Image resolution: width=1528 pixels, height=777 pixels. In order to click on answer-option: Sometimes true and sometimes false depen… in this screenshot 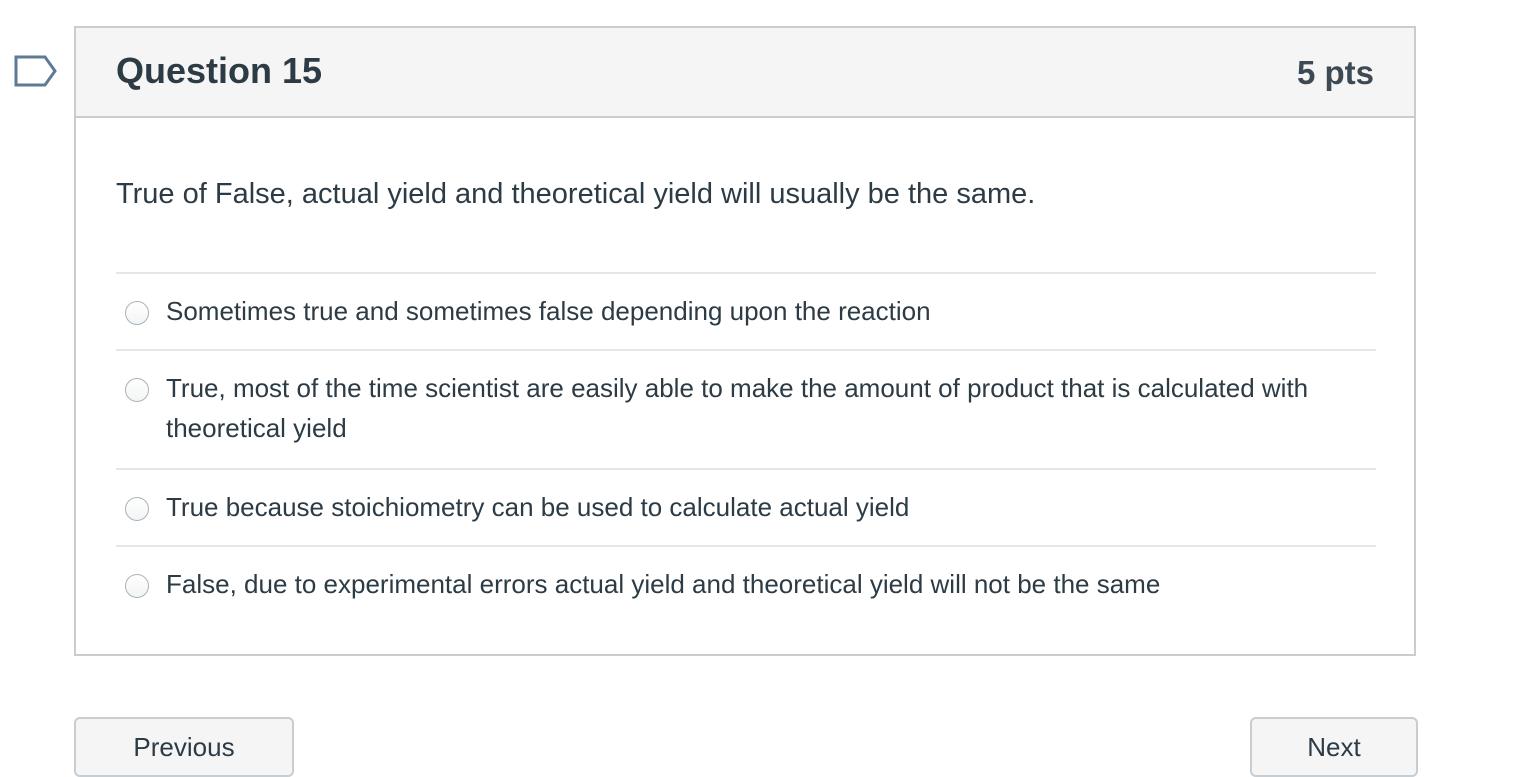, I will do `click(746, 310)`.